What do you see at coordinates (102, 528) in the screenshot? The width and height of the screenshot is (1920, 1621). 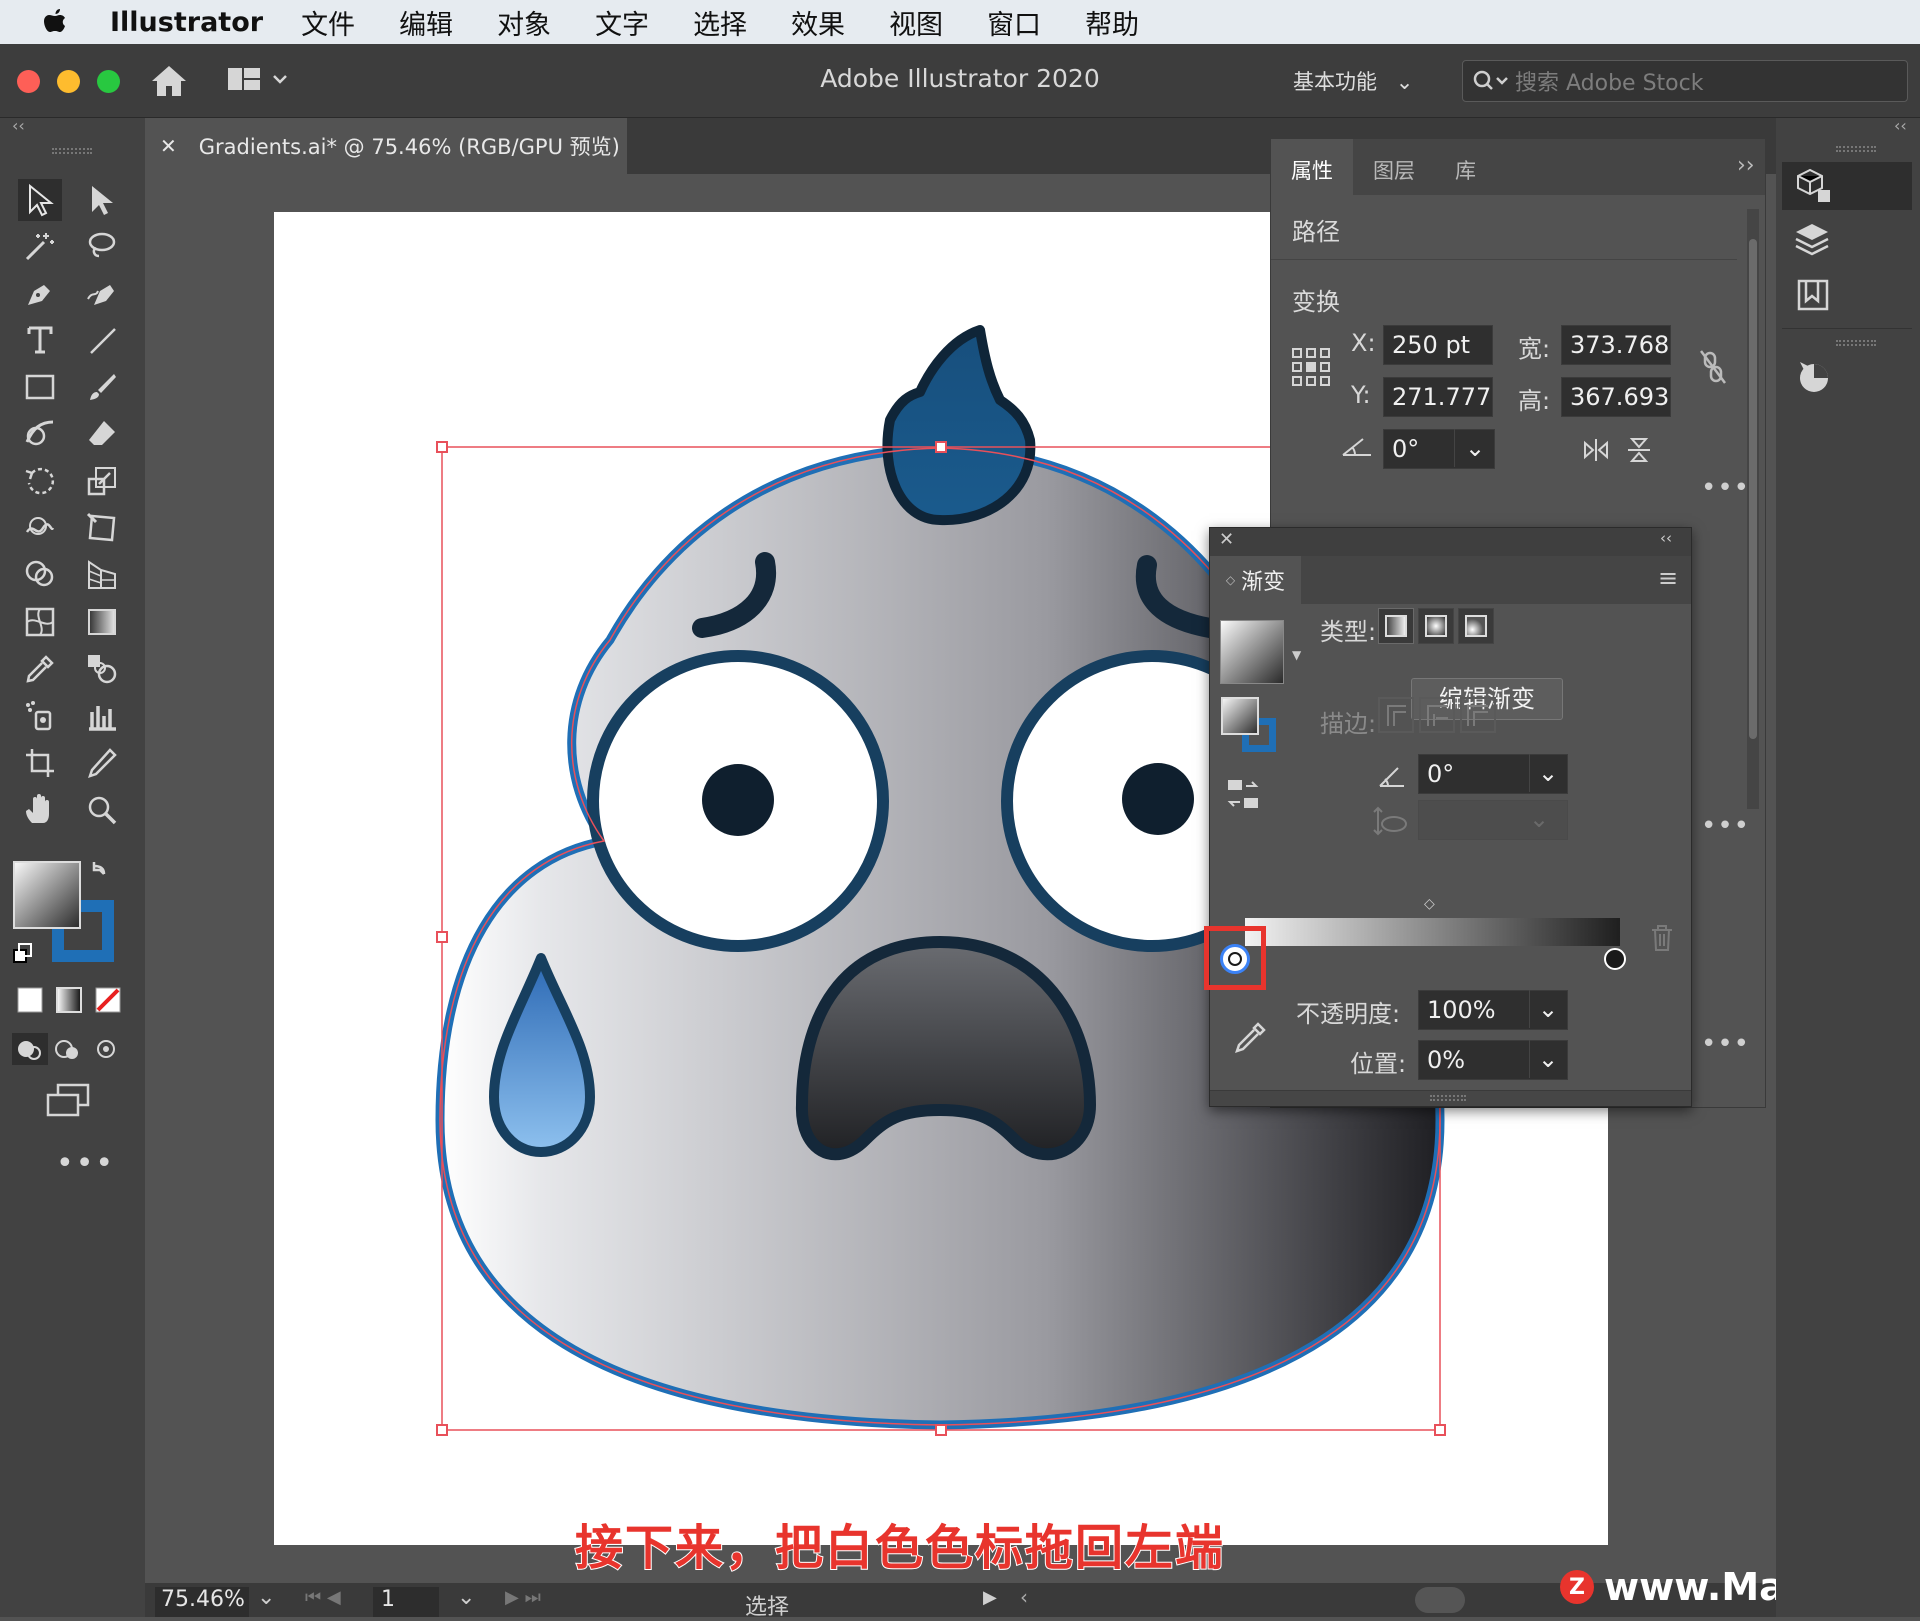 I see `free-transform-tool-icon` at bounding box center [102, 528].